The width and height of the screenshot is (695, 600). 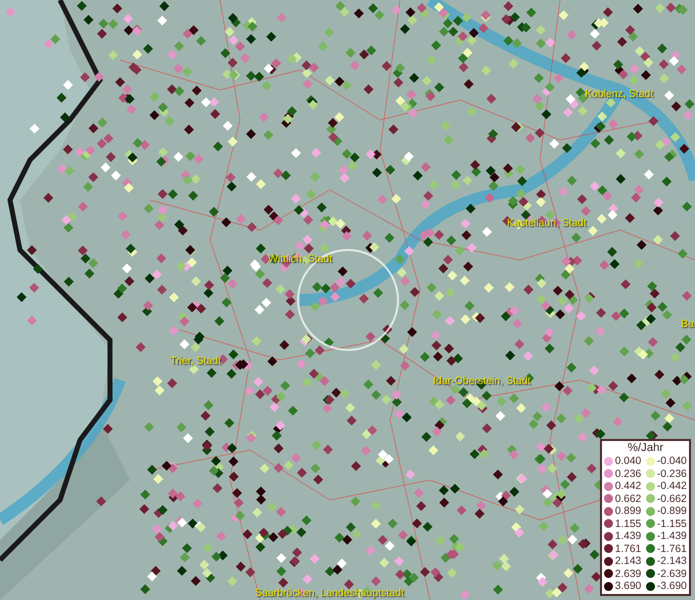 What do you see at coordinates (628, 524) in the screenshot?
I see `legend-value: 1.155` at bounding box center [628, 524].